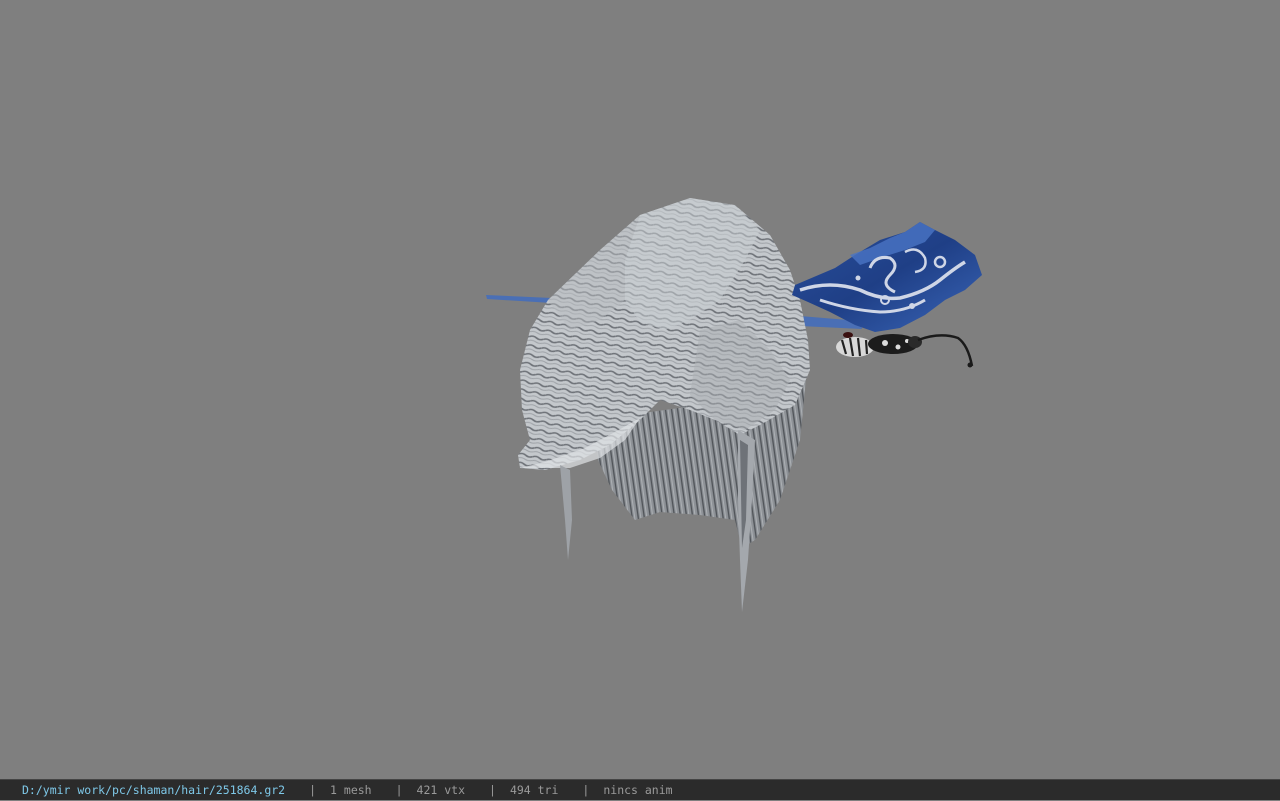 Image resolution: width=1280 pixels, height=801 pixels. Describe the element at coordinates (154, 789) in the screenshot. I see `file-path: D:/ymir work/pc/shaman/hair/251864.gr2` at that location.